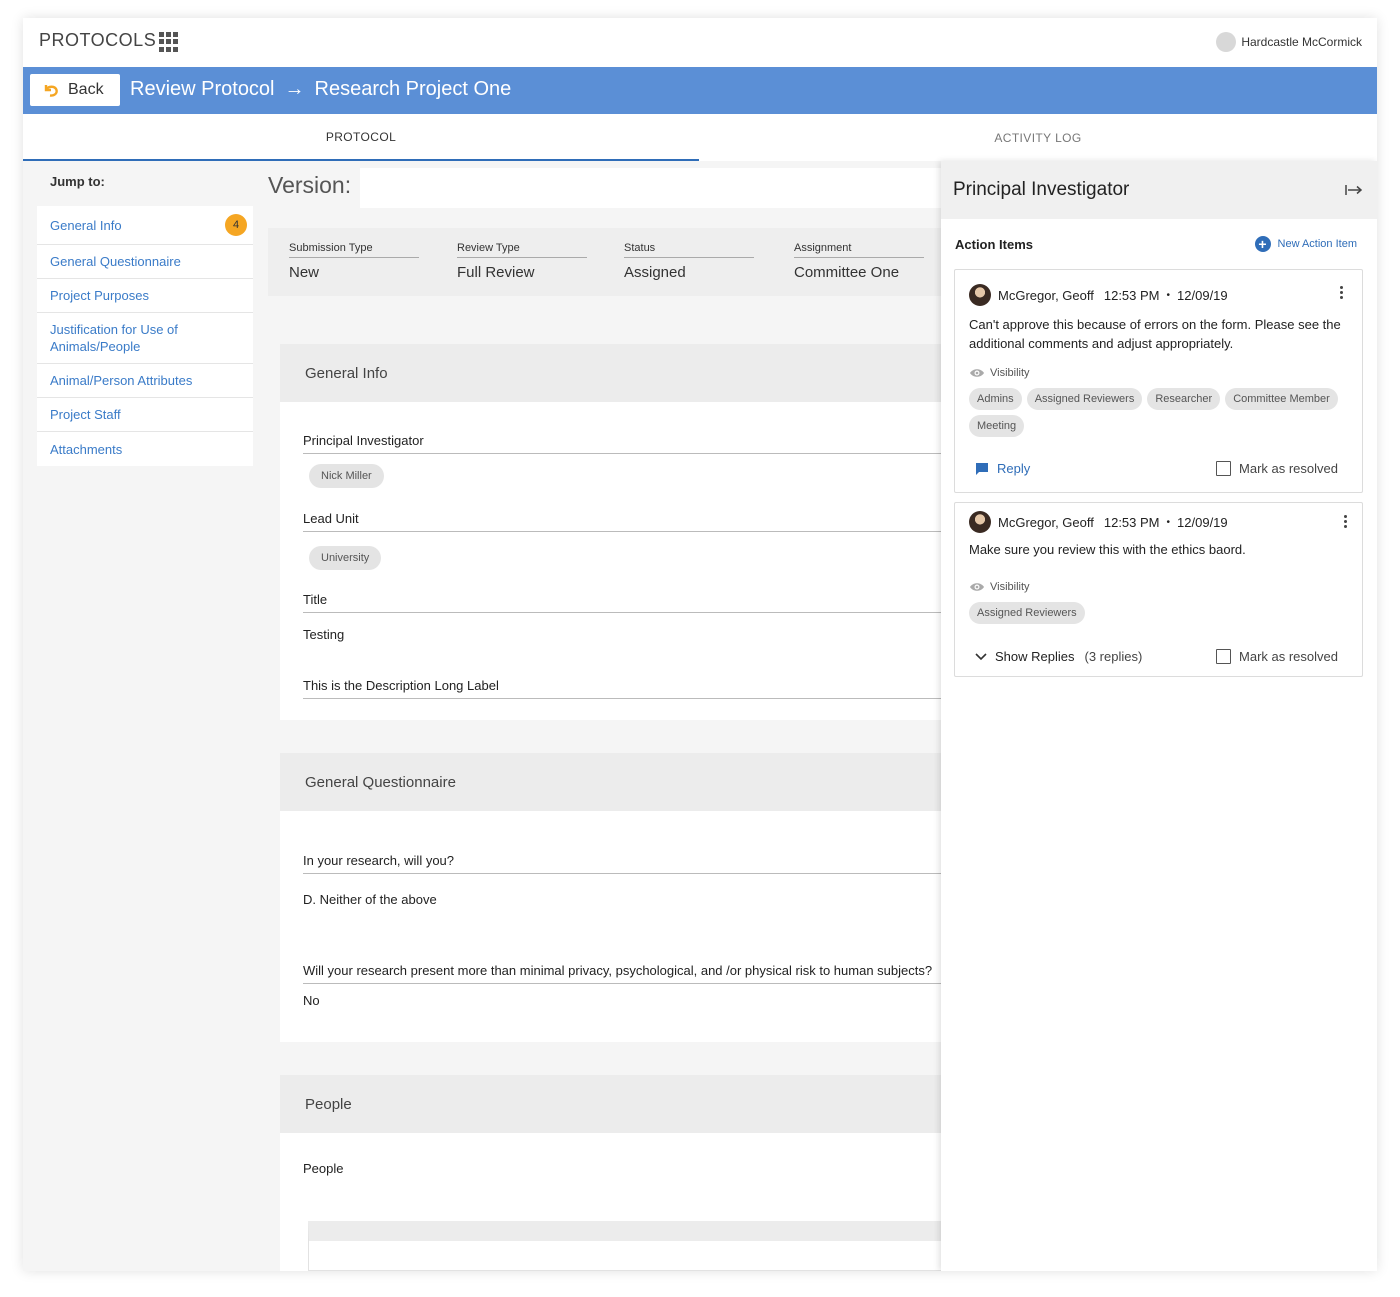 Image resolution: width=1400 pixels, height=1297 pixels. What do you see at coordinates (145, 415) in the screenshot?
I see `jump-item-project-staff: Project Staff` at bounding box center [145, 415].